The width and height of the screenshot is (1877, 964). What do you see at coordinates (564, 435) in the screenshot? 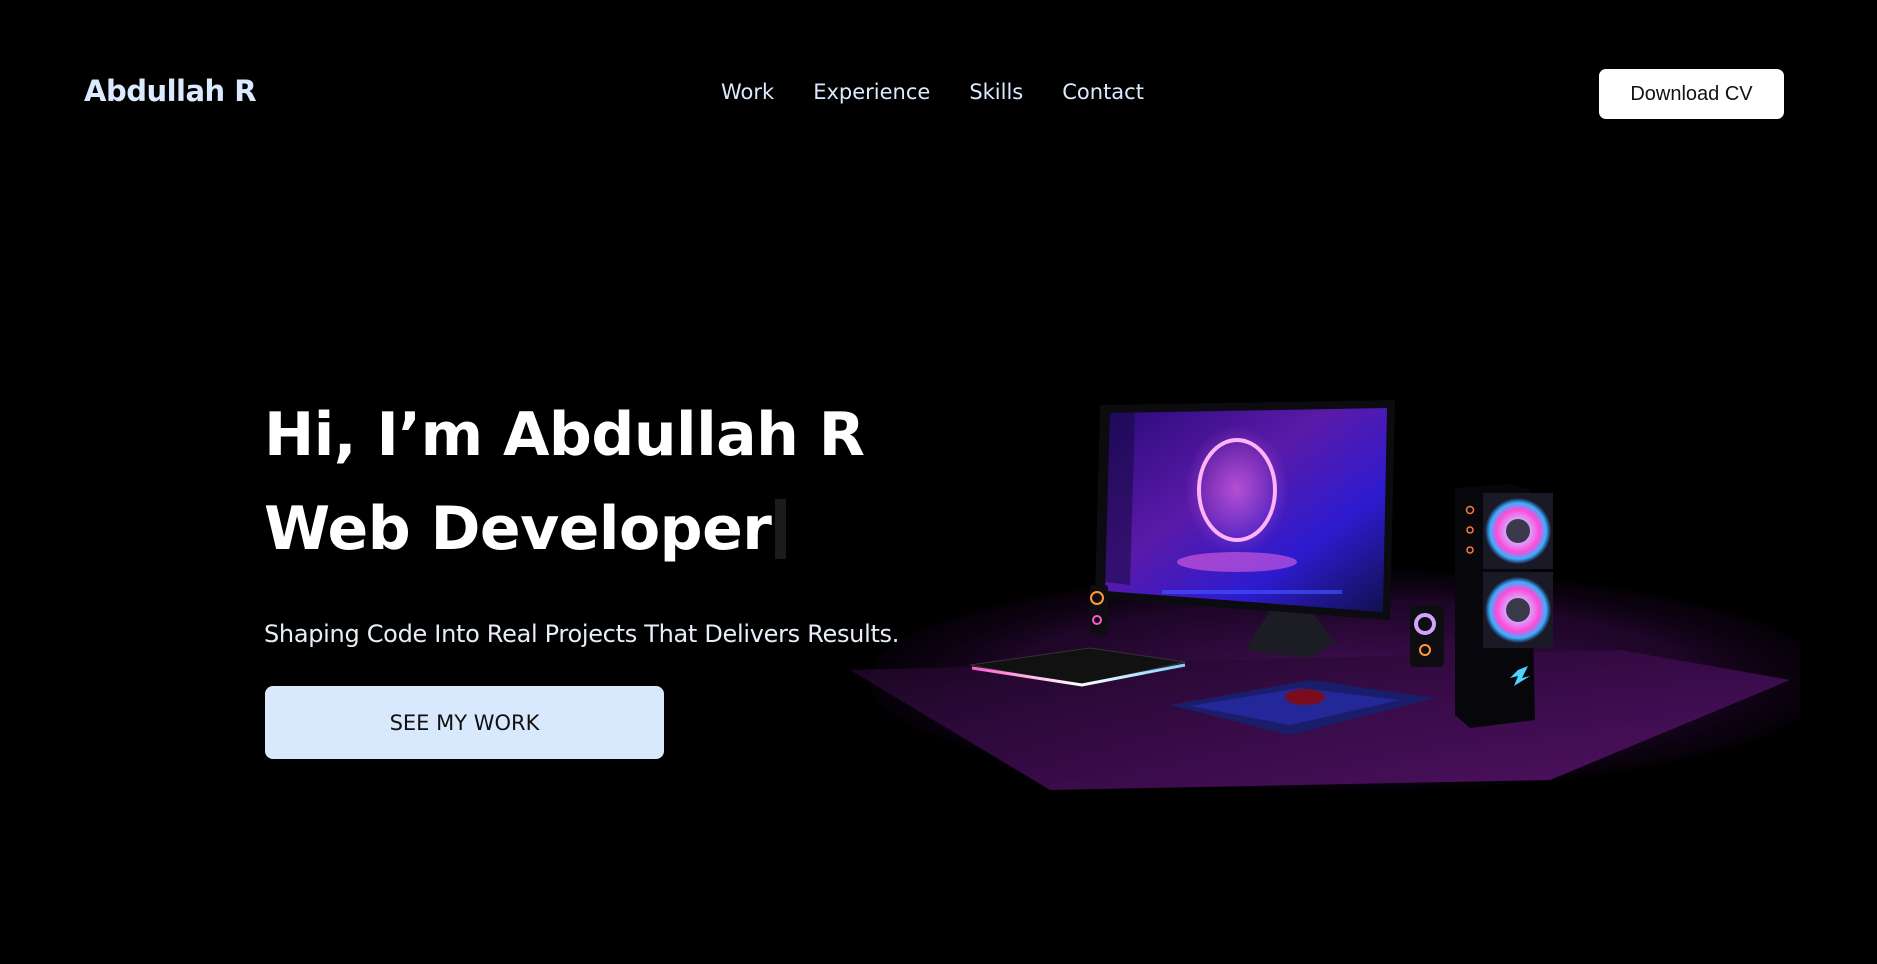
I see `hero-greeting: Hi, I’m Abdullah R` at bounding box center [564, 435].